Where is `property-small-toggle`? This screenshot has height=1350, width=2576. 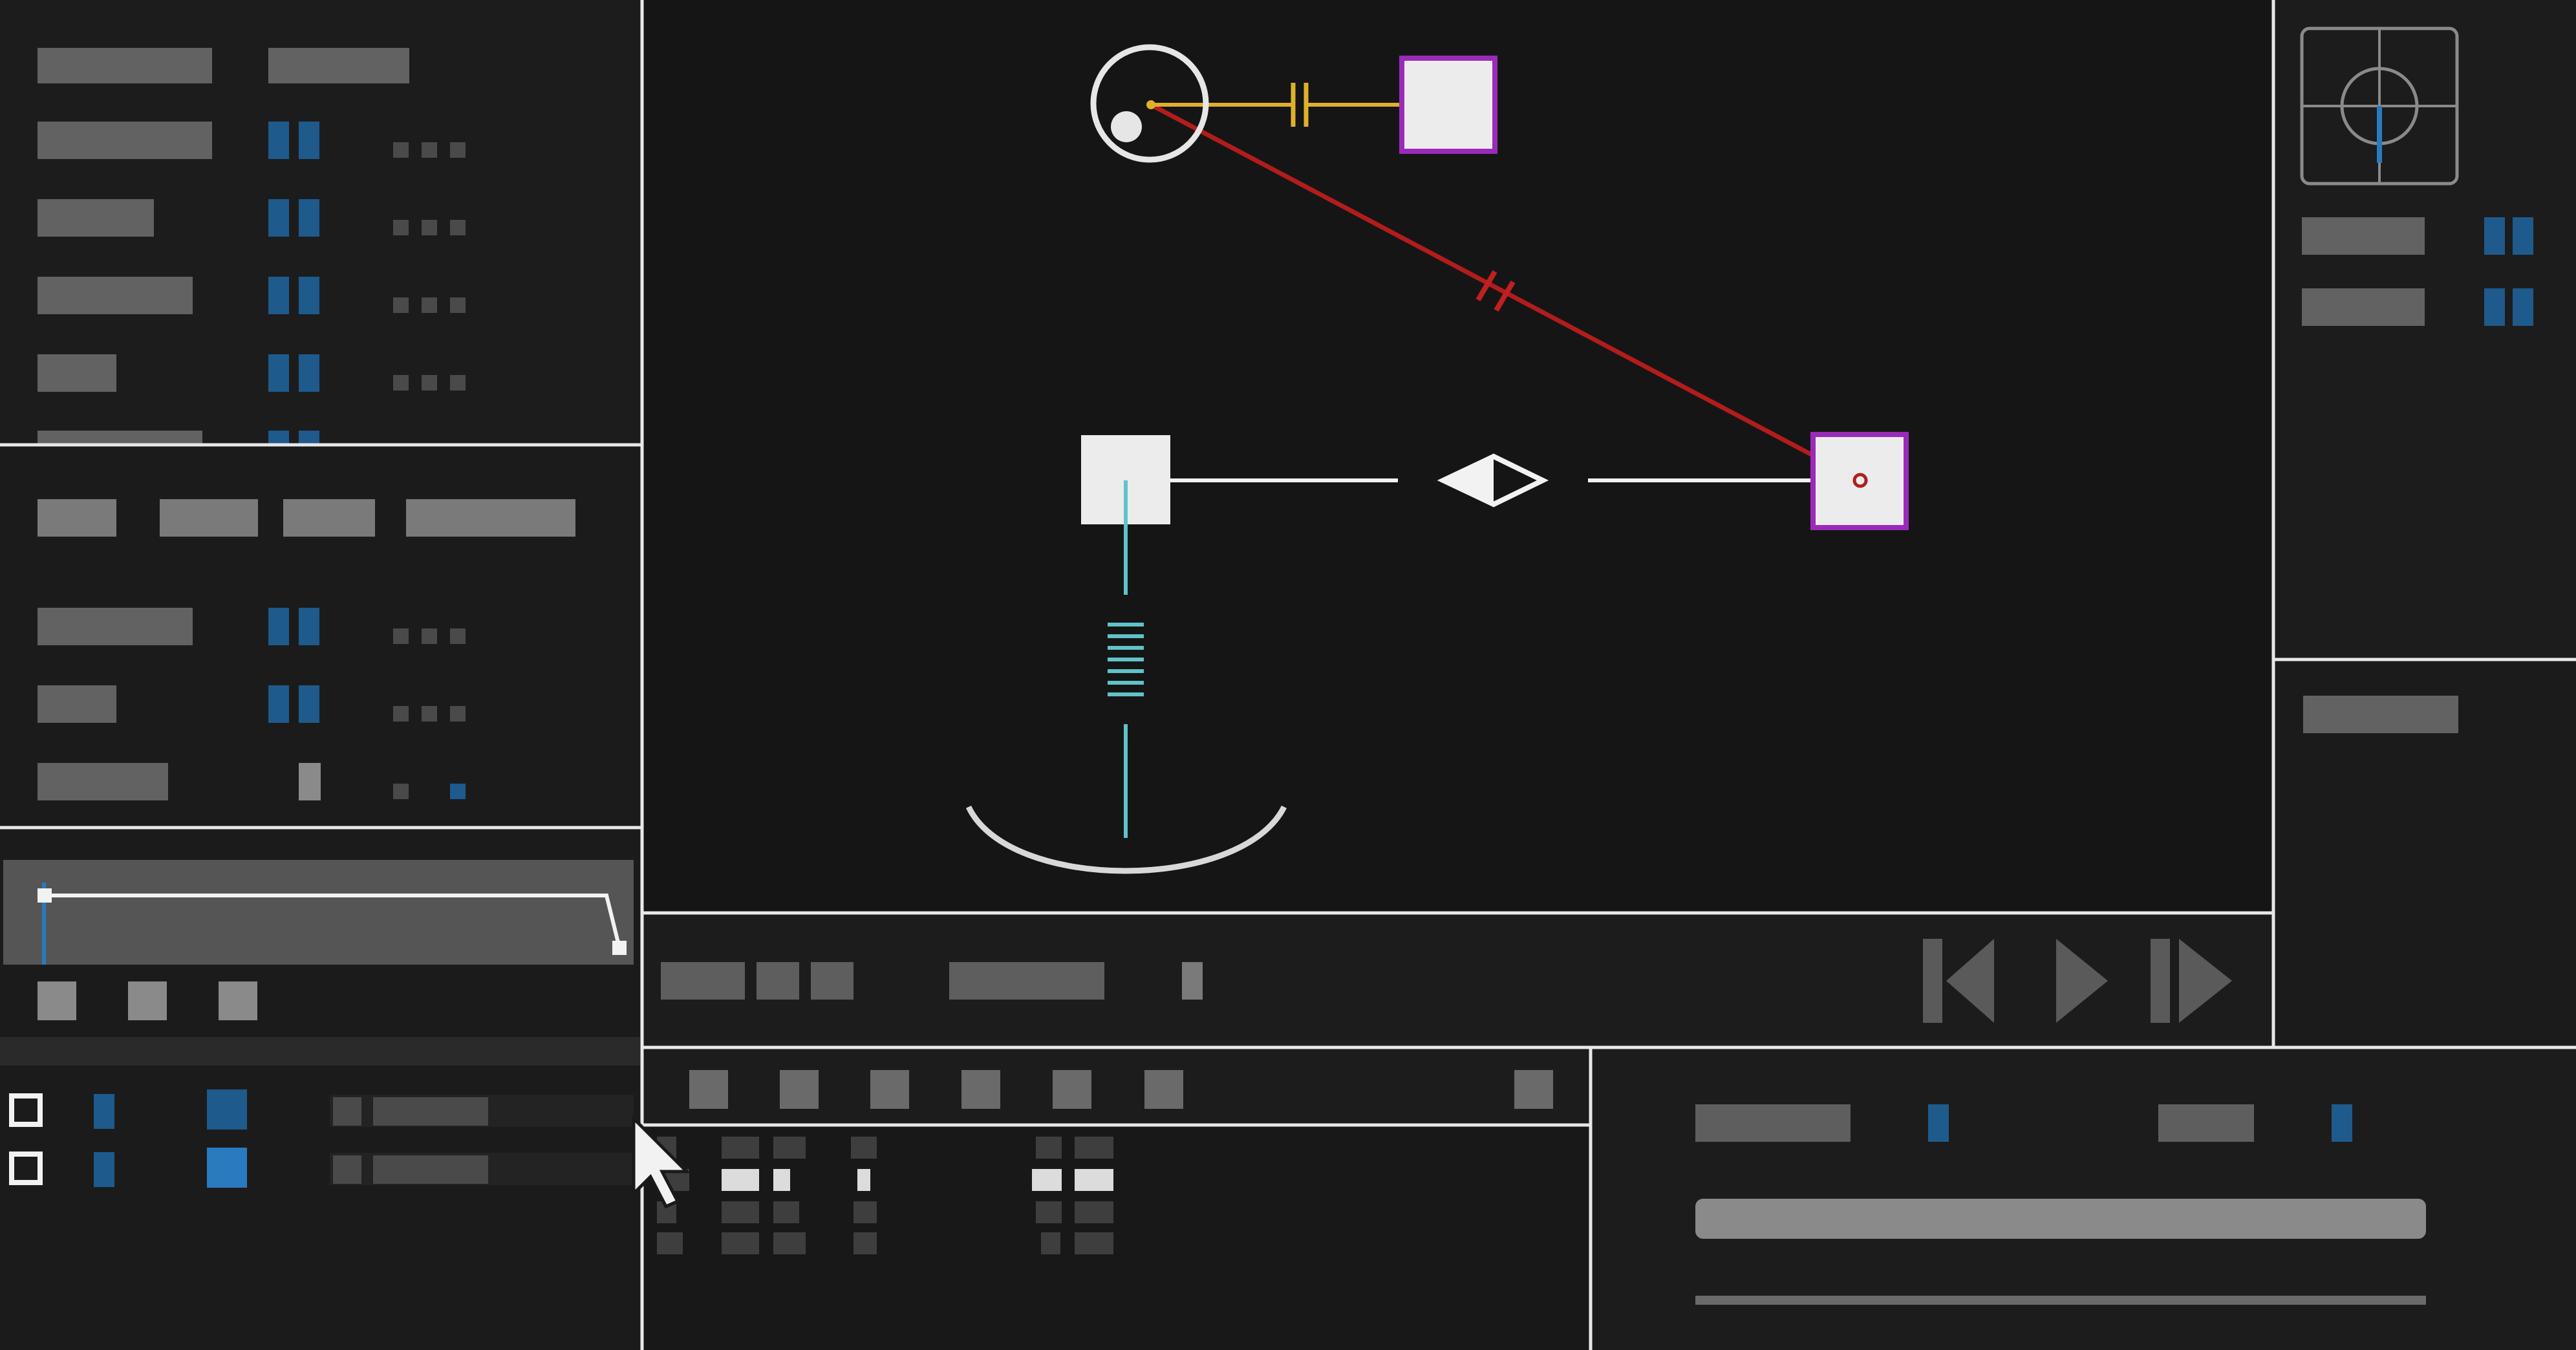
property-small-toggle is located at coordinates (310, 781).